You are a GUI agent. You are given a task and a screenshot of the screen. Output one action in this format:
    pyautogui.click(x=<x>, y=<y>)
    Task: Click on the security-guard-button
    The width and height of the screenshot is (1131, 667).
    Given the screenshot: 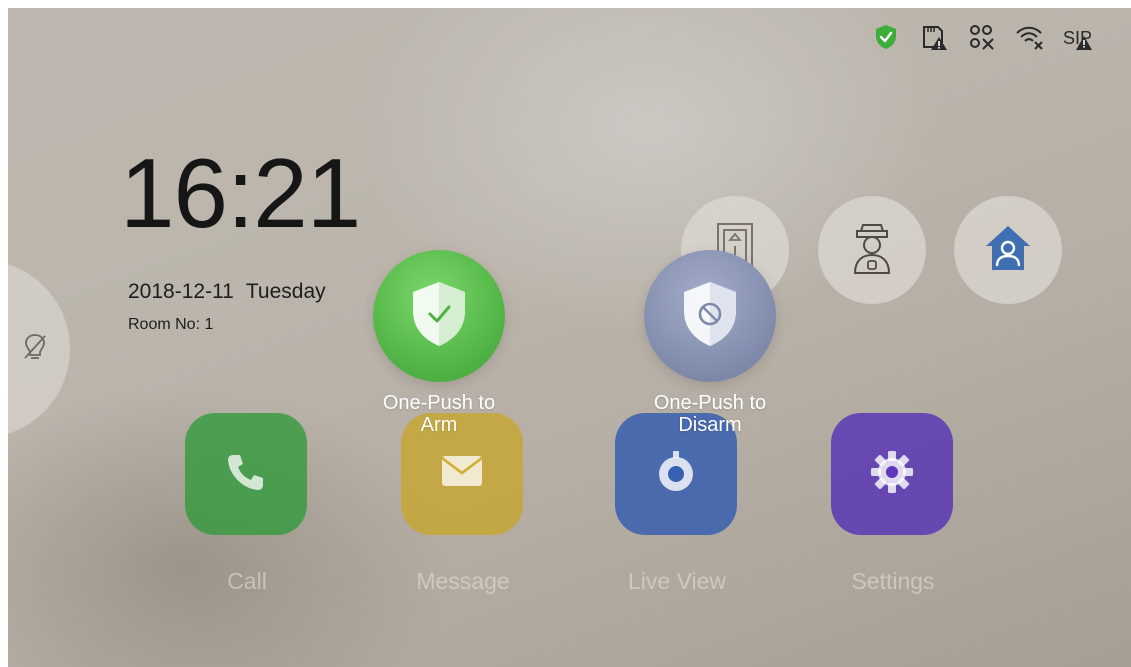 What is the action you would take?
    pyautogui.click(x=872, y=250)
    